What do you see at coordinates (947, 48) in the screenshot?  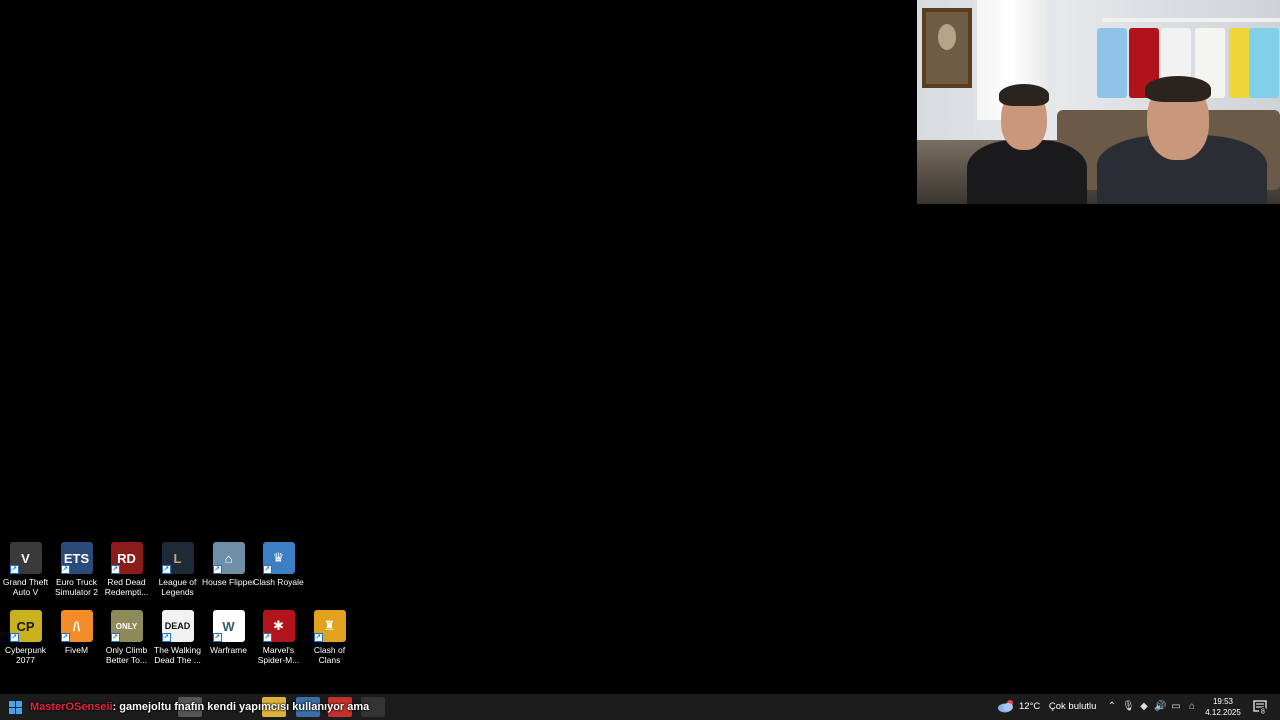 I see `webcam-portrait-frame` at bounding box center [947, 48].